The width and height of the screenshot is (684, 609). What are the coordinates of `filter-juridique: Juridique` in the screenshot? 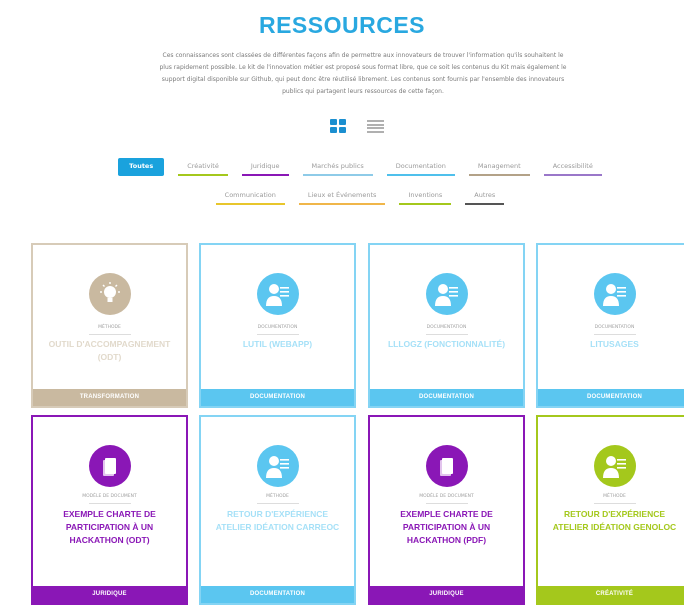 It's located at (265, 167).